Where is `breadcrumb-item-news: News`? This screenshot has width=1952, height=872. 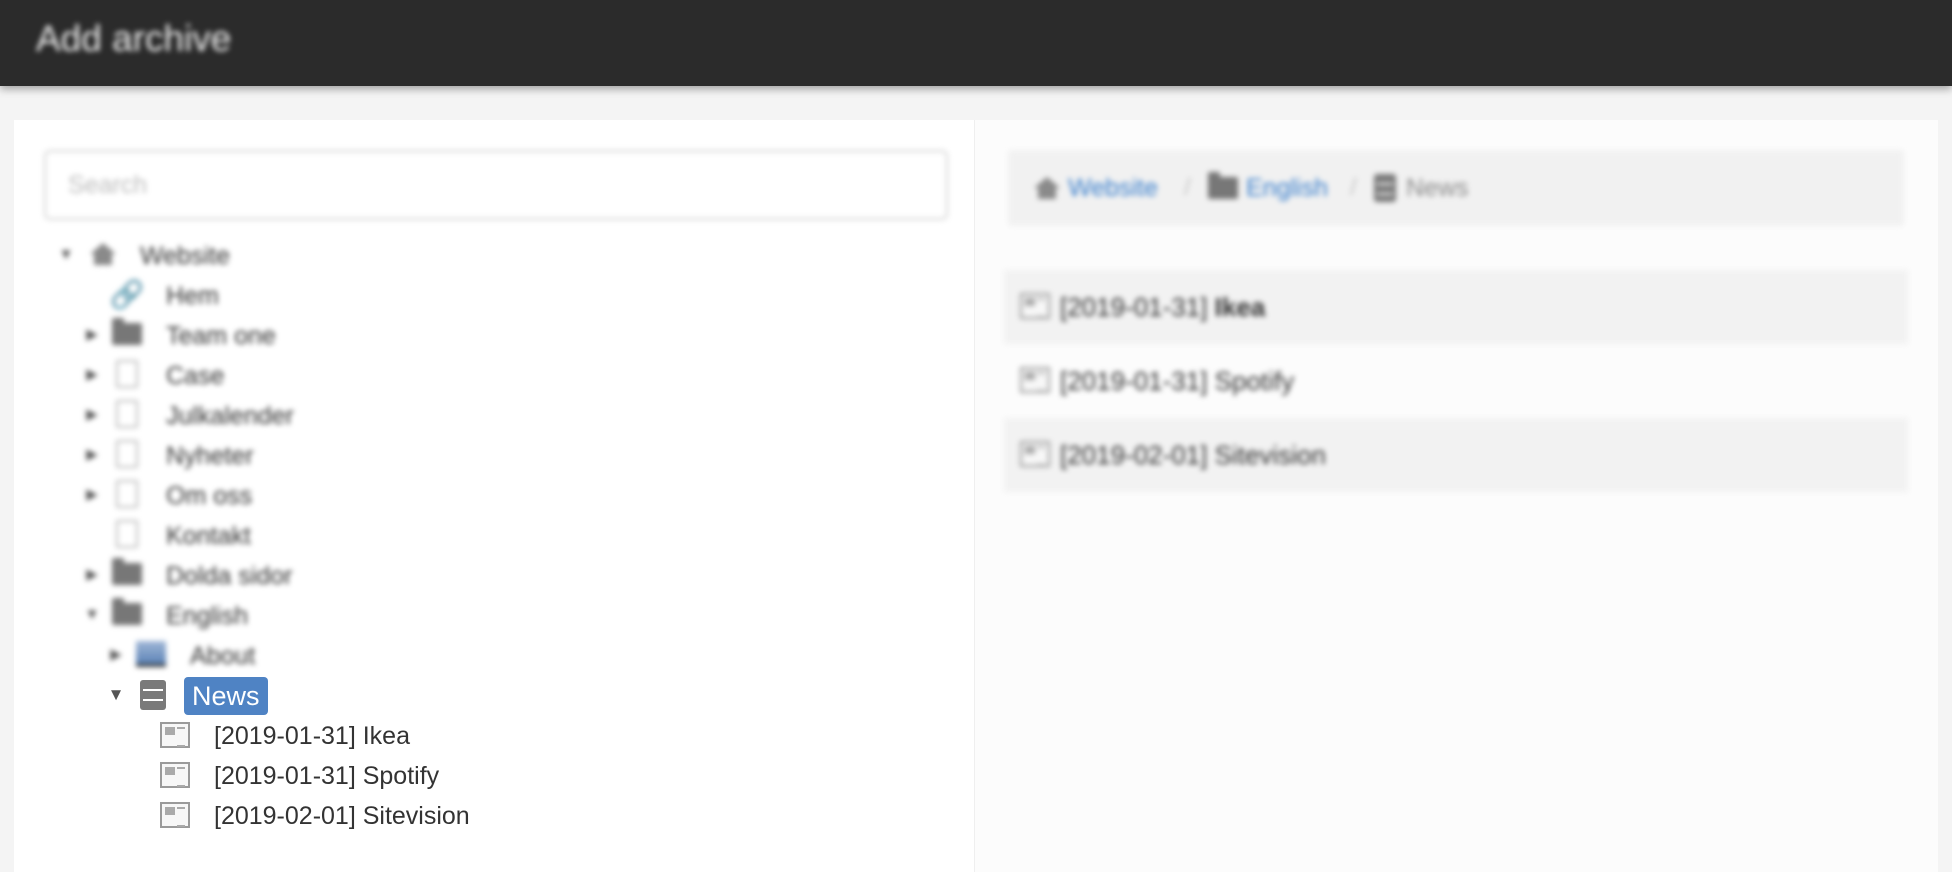
breadcrumb-item-news: News is located at coordinates (1421, 188).